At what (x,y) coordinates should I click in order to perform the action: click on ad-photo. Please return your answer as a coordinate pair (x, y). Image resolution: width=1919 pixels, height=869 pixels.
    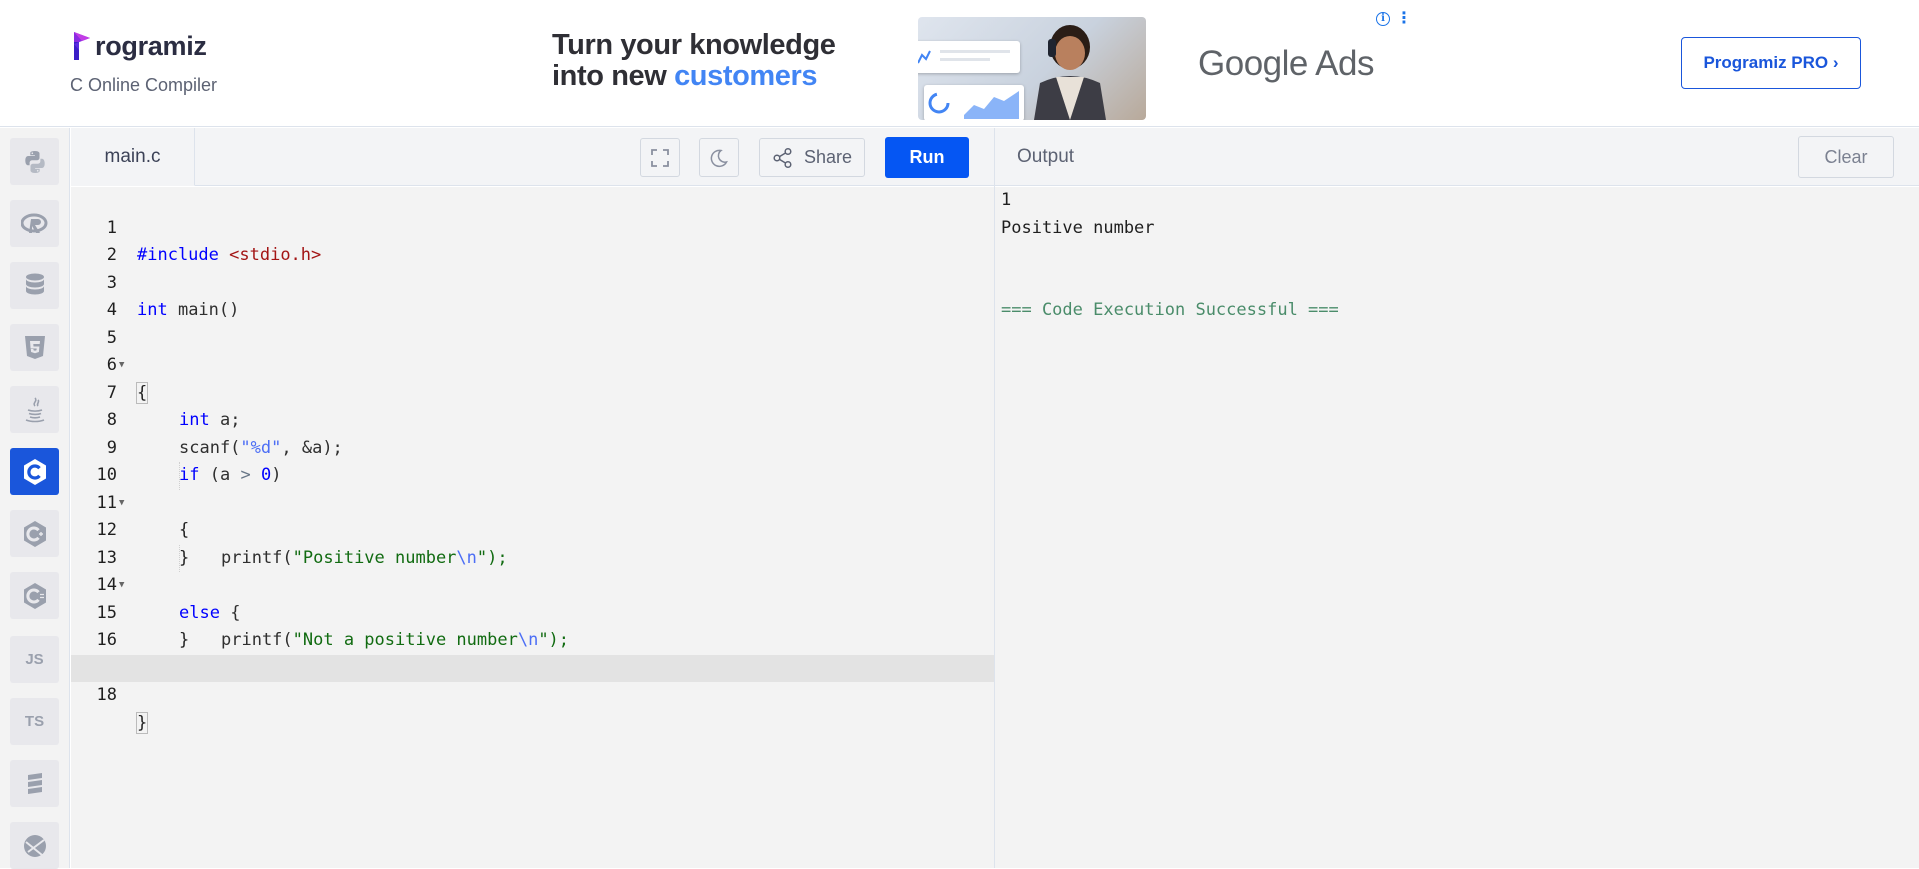
    Looking at the image, I should click on (1032, 68).